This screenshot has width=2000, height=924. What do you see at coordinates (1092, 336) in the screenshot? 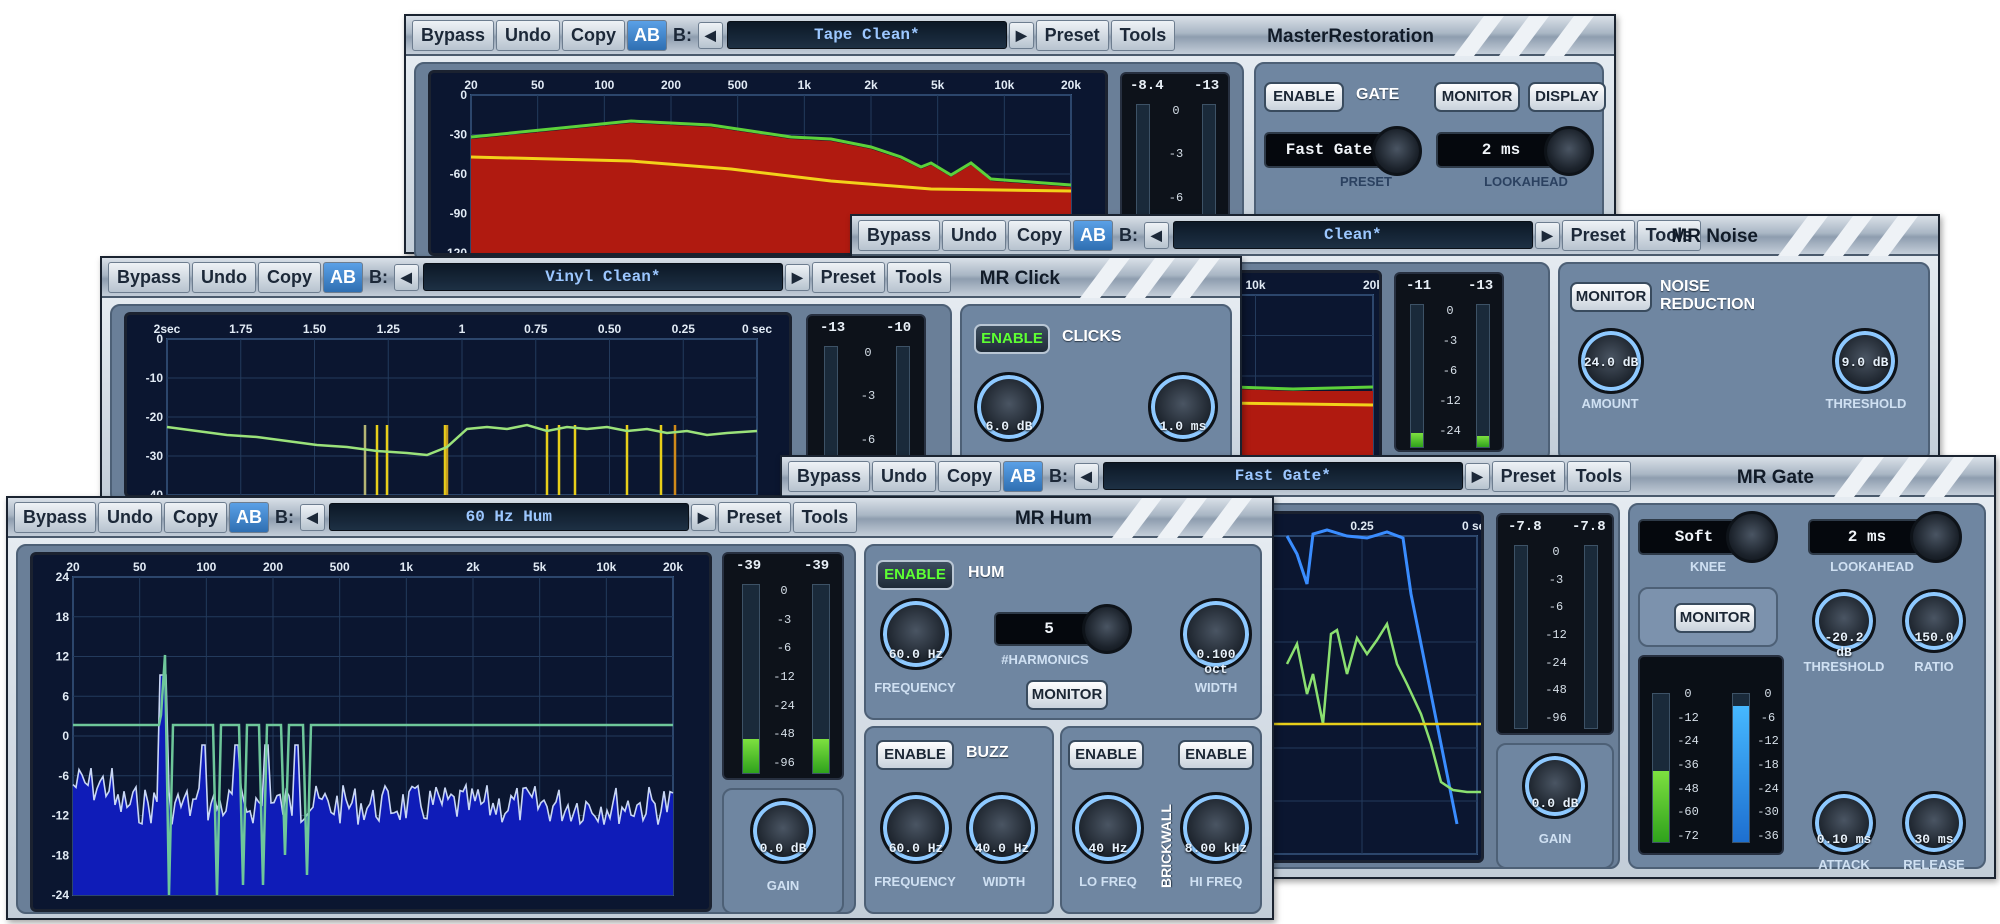
I see `clicks-label: CLICKS` at bounding box center [1092, 336].